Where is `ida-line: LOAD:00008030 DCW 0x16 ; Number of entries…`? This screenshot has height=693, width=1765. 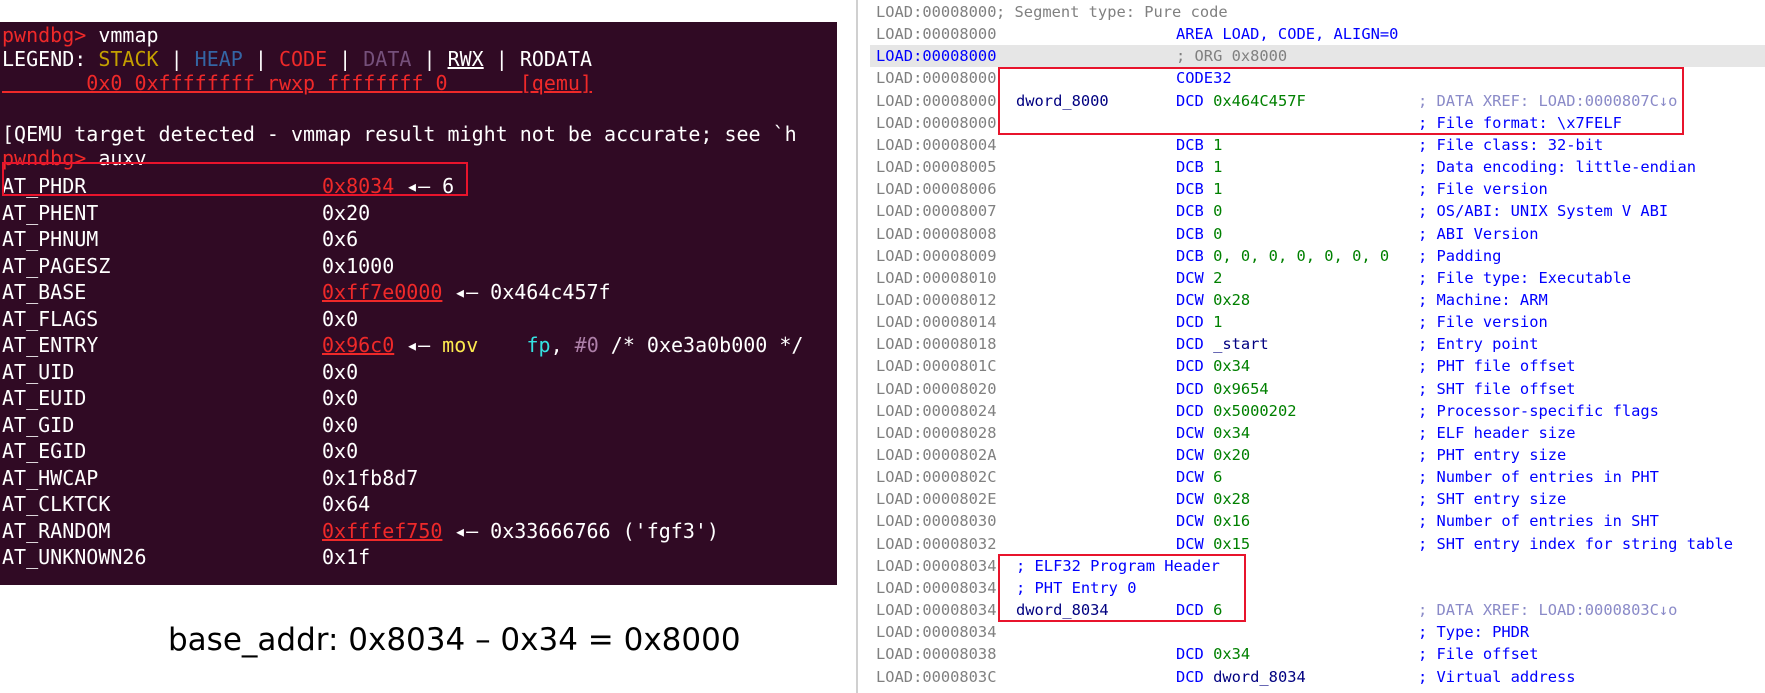 ida-line: LOAD:00008030 DCW 0x16 ; Number of entries… is located at coordinates (1317, 521).